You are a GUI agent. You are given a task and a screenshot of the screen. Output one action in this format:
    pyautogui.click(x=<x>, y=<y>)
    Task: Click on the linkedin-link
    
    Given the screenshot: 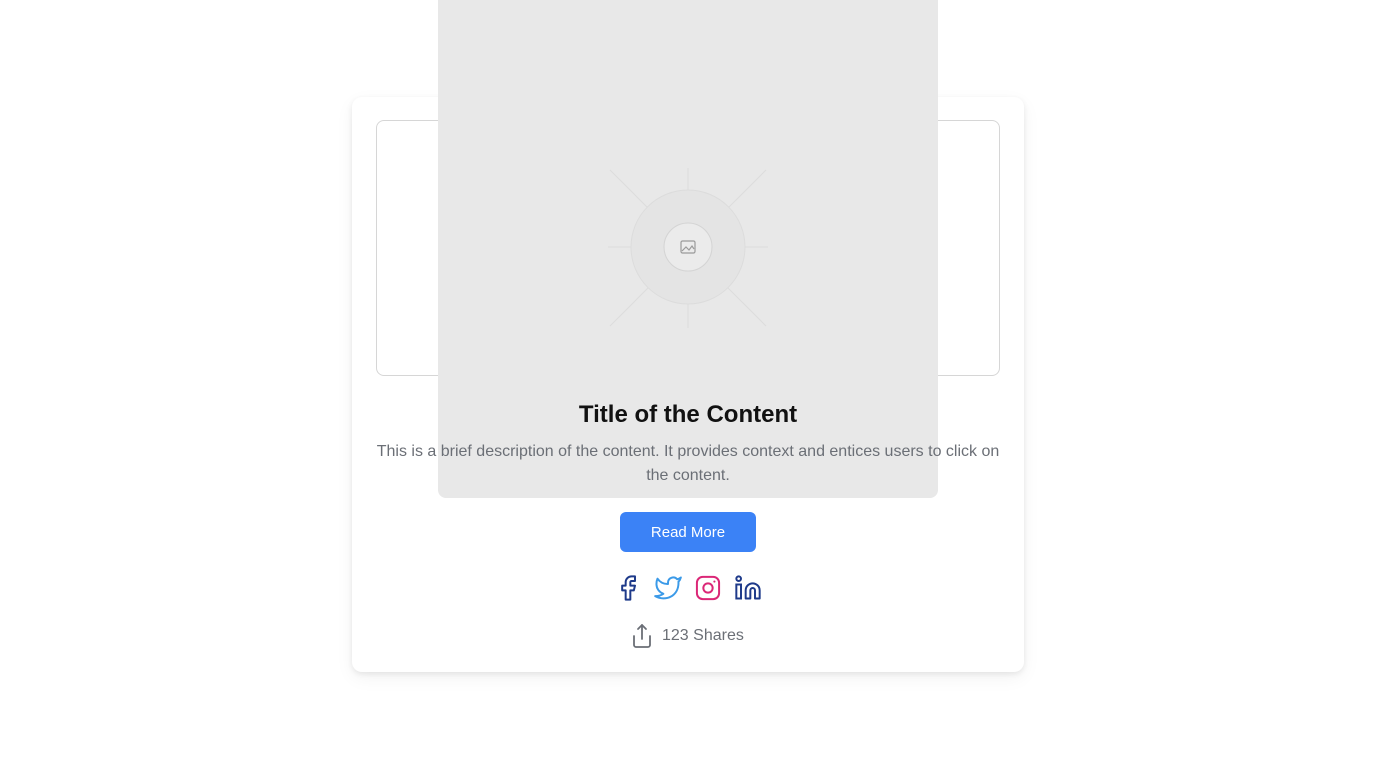 What is the action you would take?
    pyautogui.click(x=748, y=588)
    